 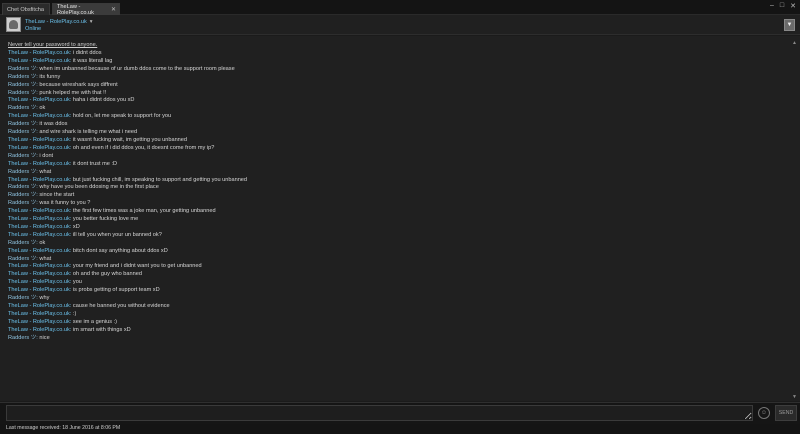 I want to click on message-text: i didnt ddos, so click(x=87, y=53).